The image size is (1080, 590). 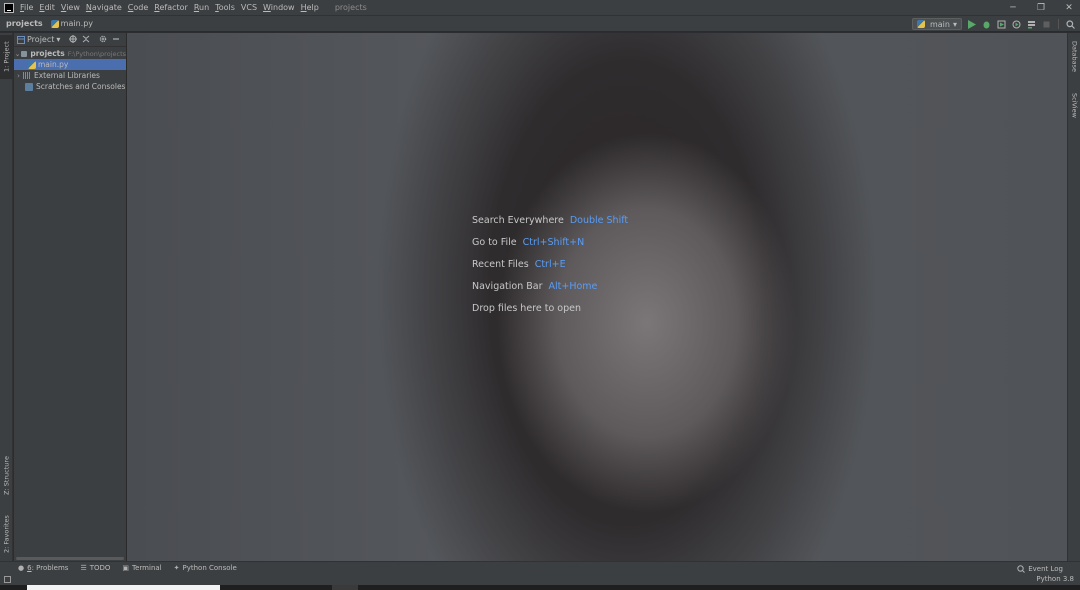 What do you see at coordinates (96, 53) in the screenshot?
I see `tree-item-path: F:\Python\projects` at bounding box center [96, 53].